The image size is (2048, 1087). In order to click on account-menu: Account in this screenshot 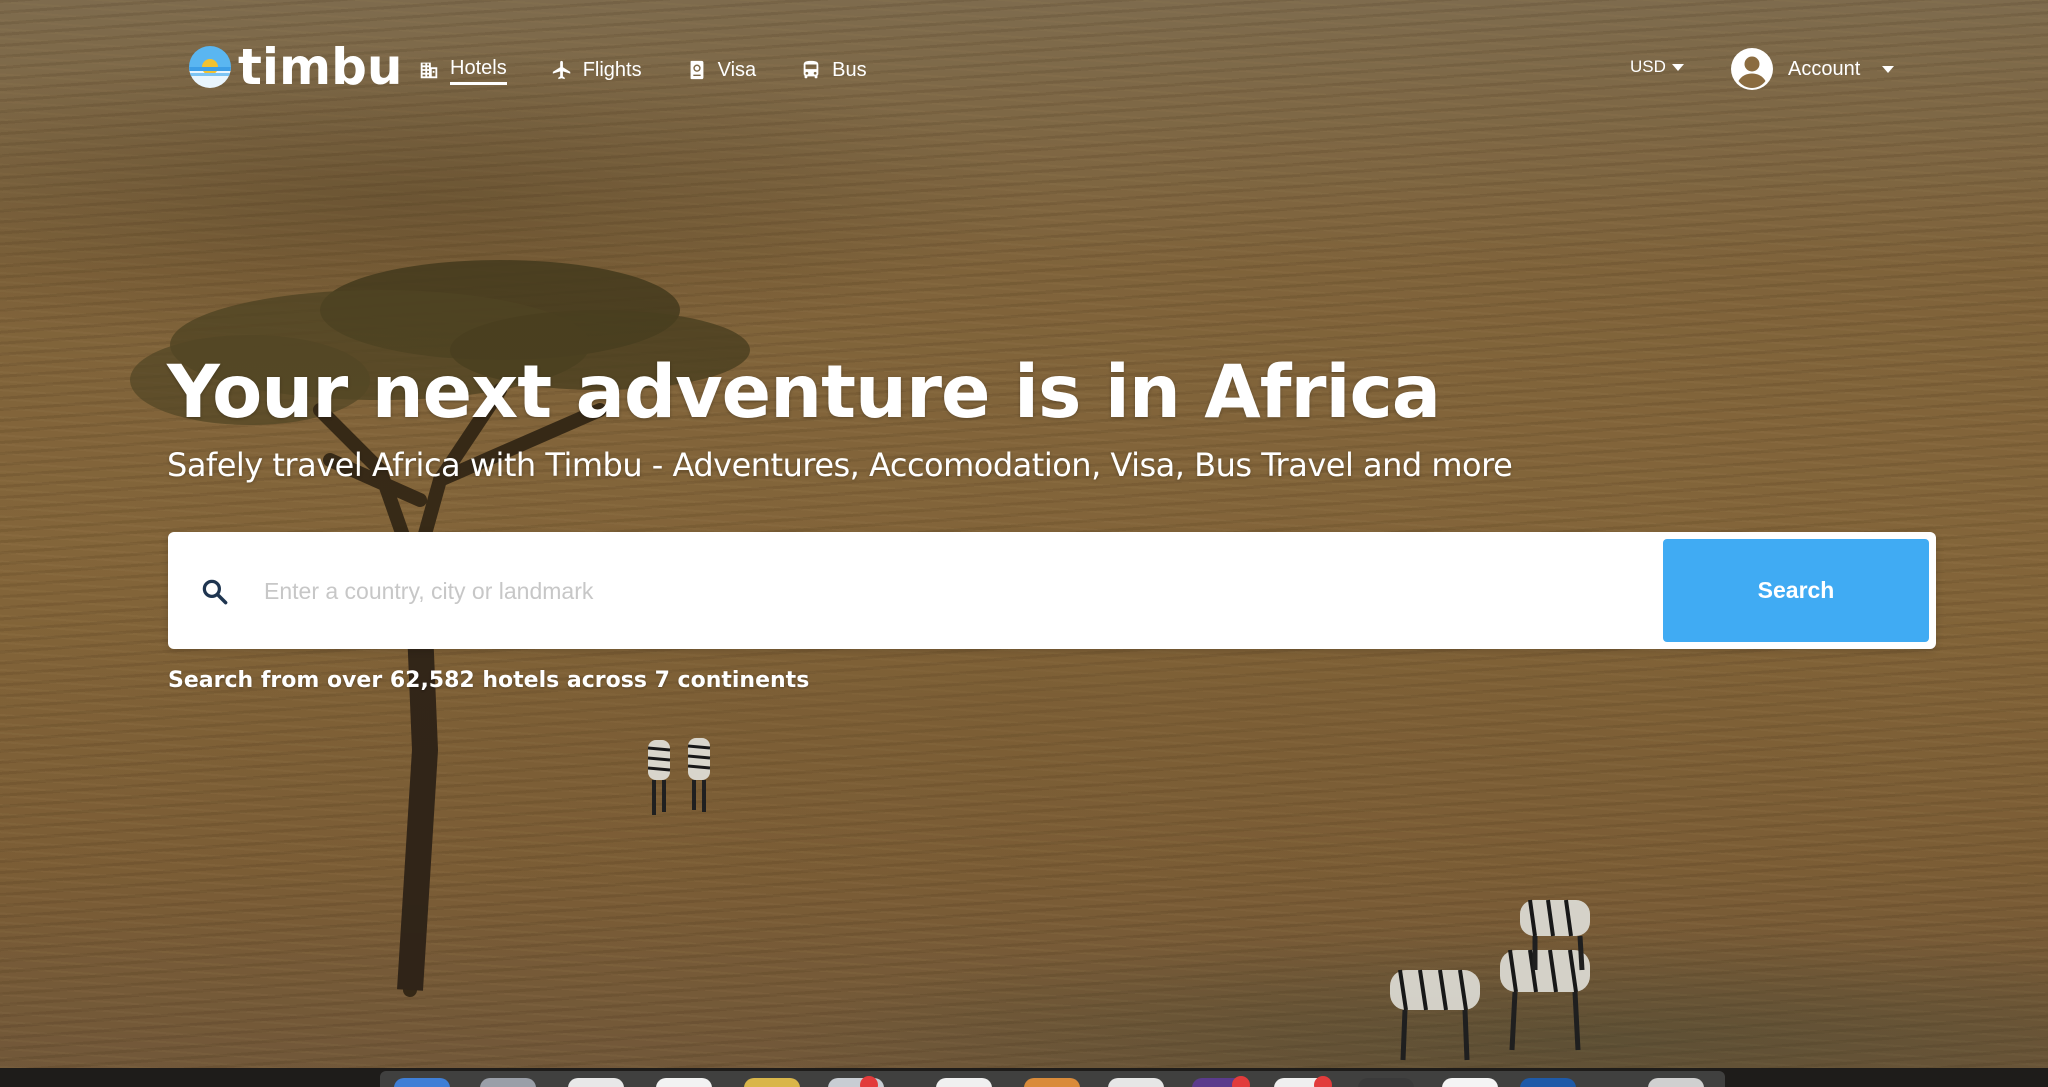, I will do `click(1812, 69)`.